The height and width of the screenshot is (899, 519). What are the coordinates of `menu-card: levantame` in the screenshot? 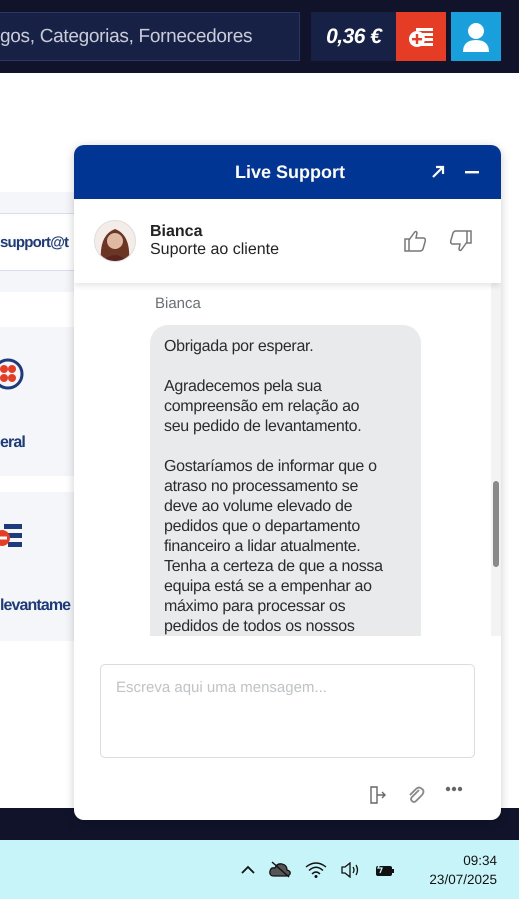 It's located at (37, 566).